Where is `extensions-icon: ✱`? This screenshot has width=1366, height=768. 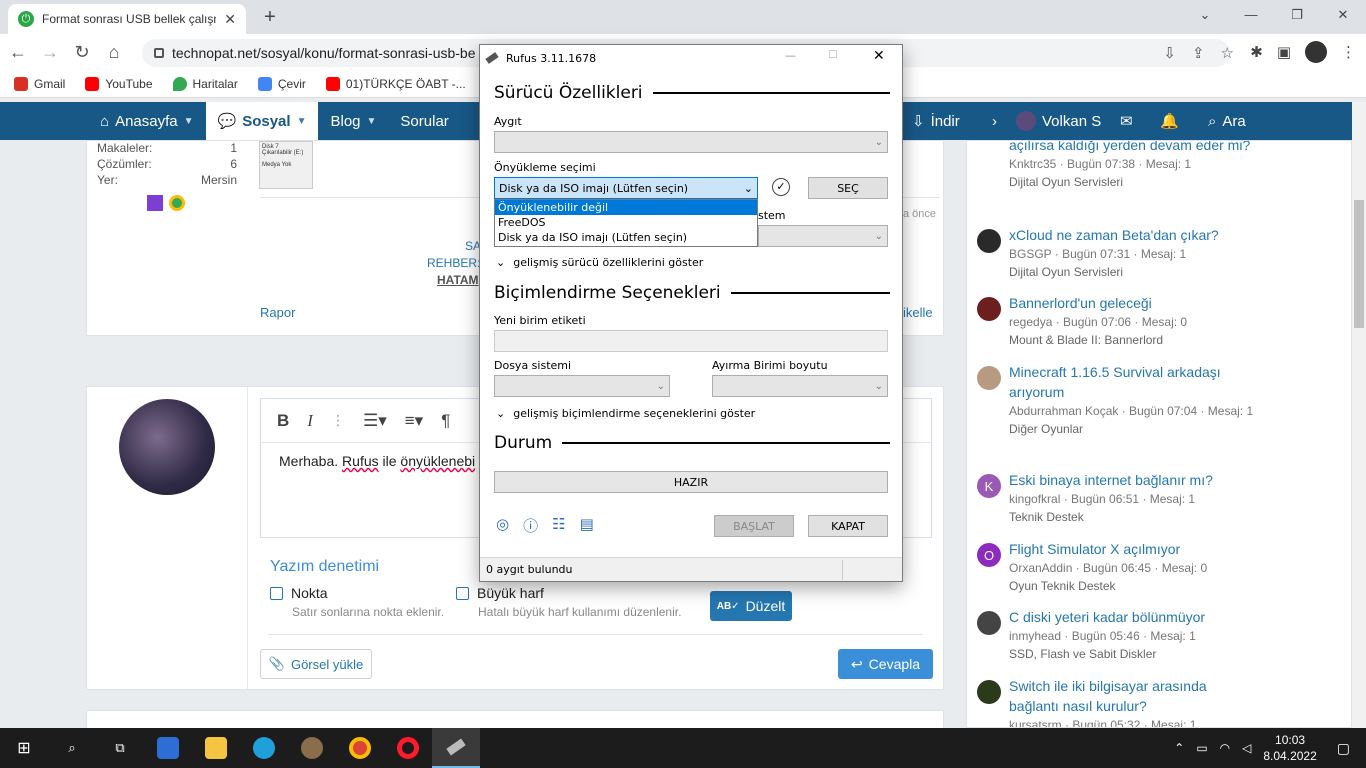
extensions-icon: ✱ is located at coordinates (1256, 52).